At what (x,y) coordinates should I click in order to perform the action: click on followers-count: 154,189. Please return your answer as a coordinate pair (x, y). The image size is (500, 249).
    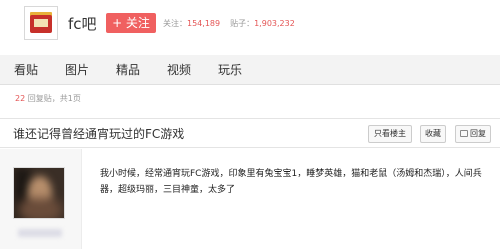
    Looking at the image, I should click on (204, 23).